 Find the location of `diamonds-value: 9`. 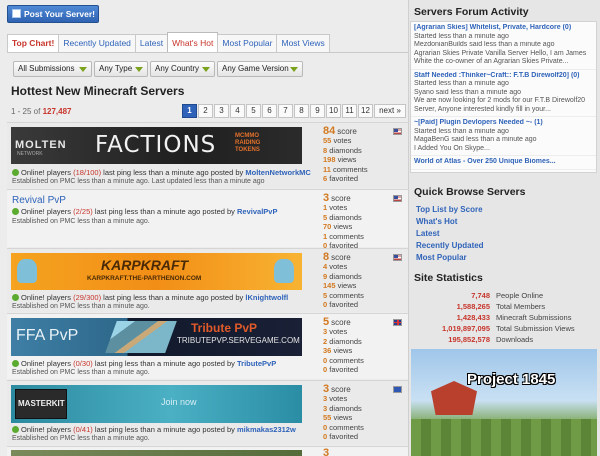

diamonds-value: 9 is located at coordinates (325, 276).